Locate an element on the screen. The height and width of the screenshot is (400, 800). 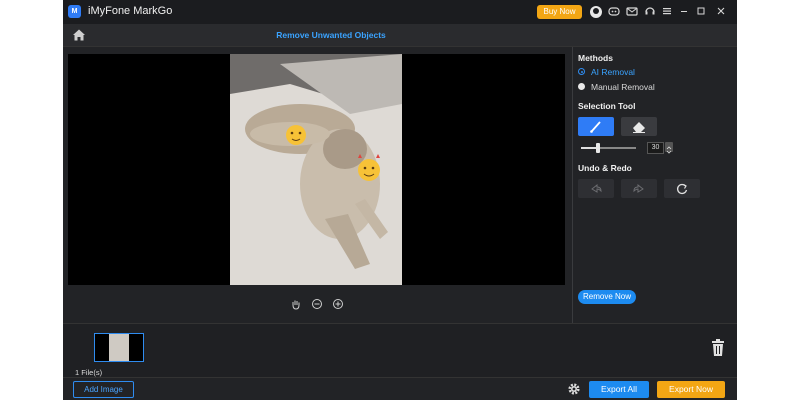
image-thumbnail is located at coordinates (119, 347).